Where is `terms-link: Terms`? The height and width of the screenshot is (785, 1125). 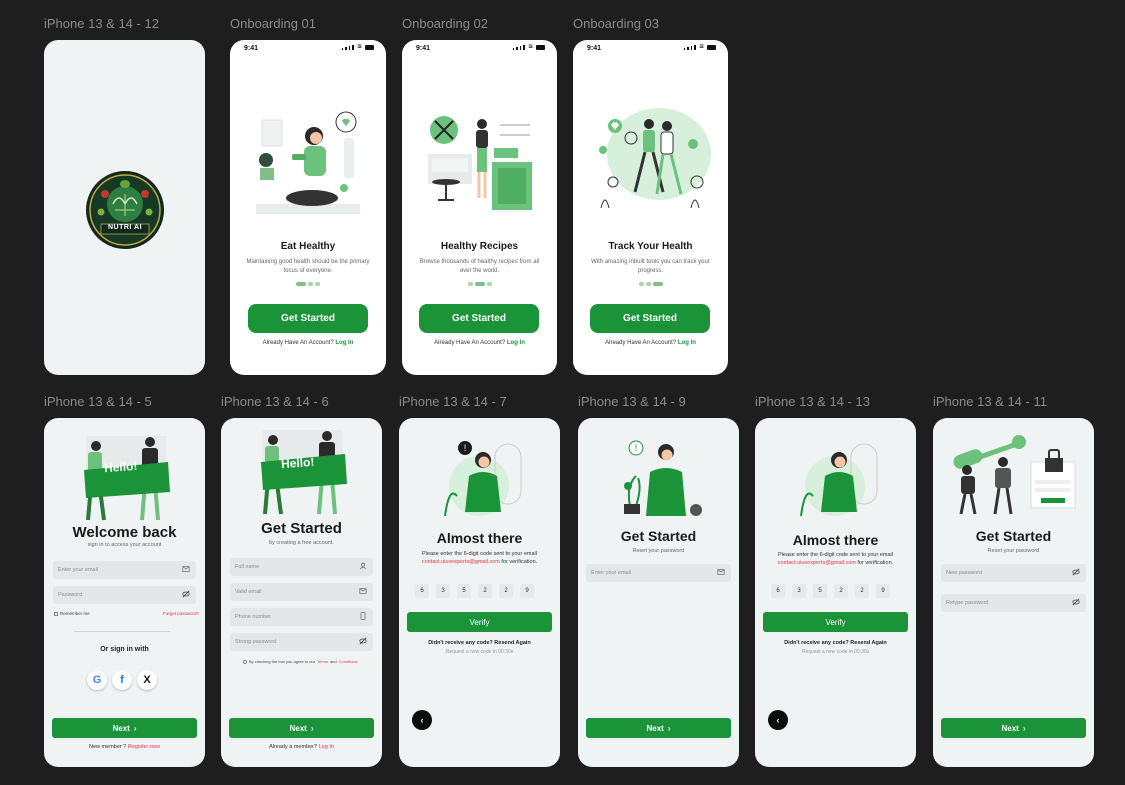 terms-link: Terms is located at coordinates (322, 661).